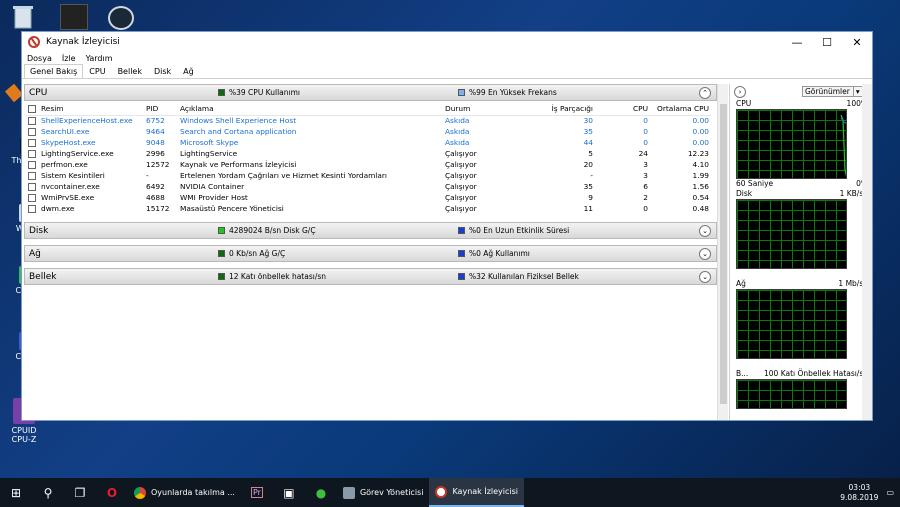  Describe the element at coordinates (383, 492) in the screenshot. I see `taskbar-app-taskmgr: Görev Yöneticisi` at that location.